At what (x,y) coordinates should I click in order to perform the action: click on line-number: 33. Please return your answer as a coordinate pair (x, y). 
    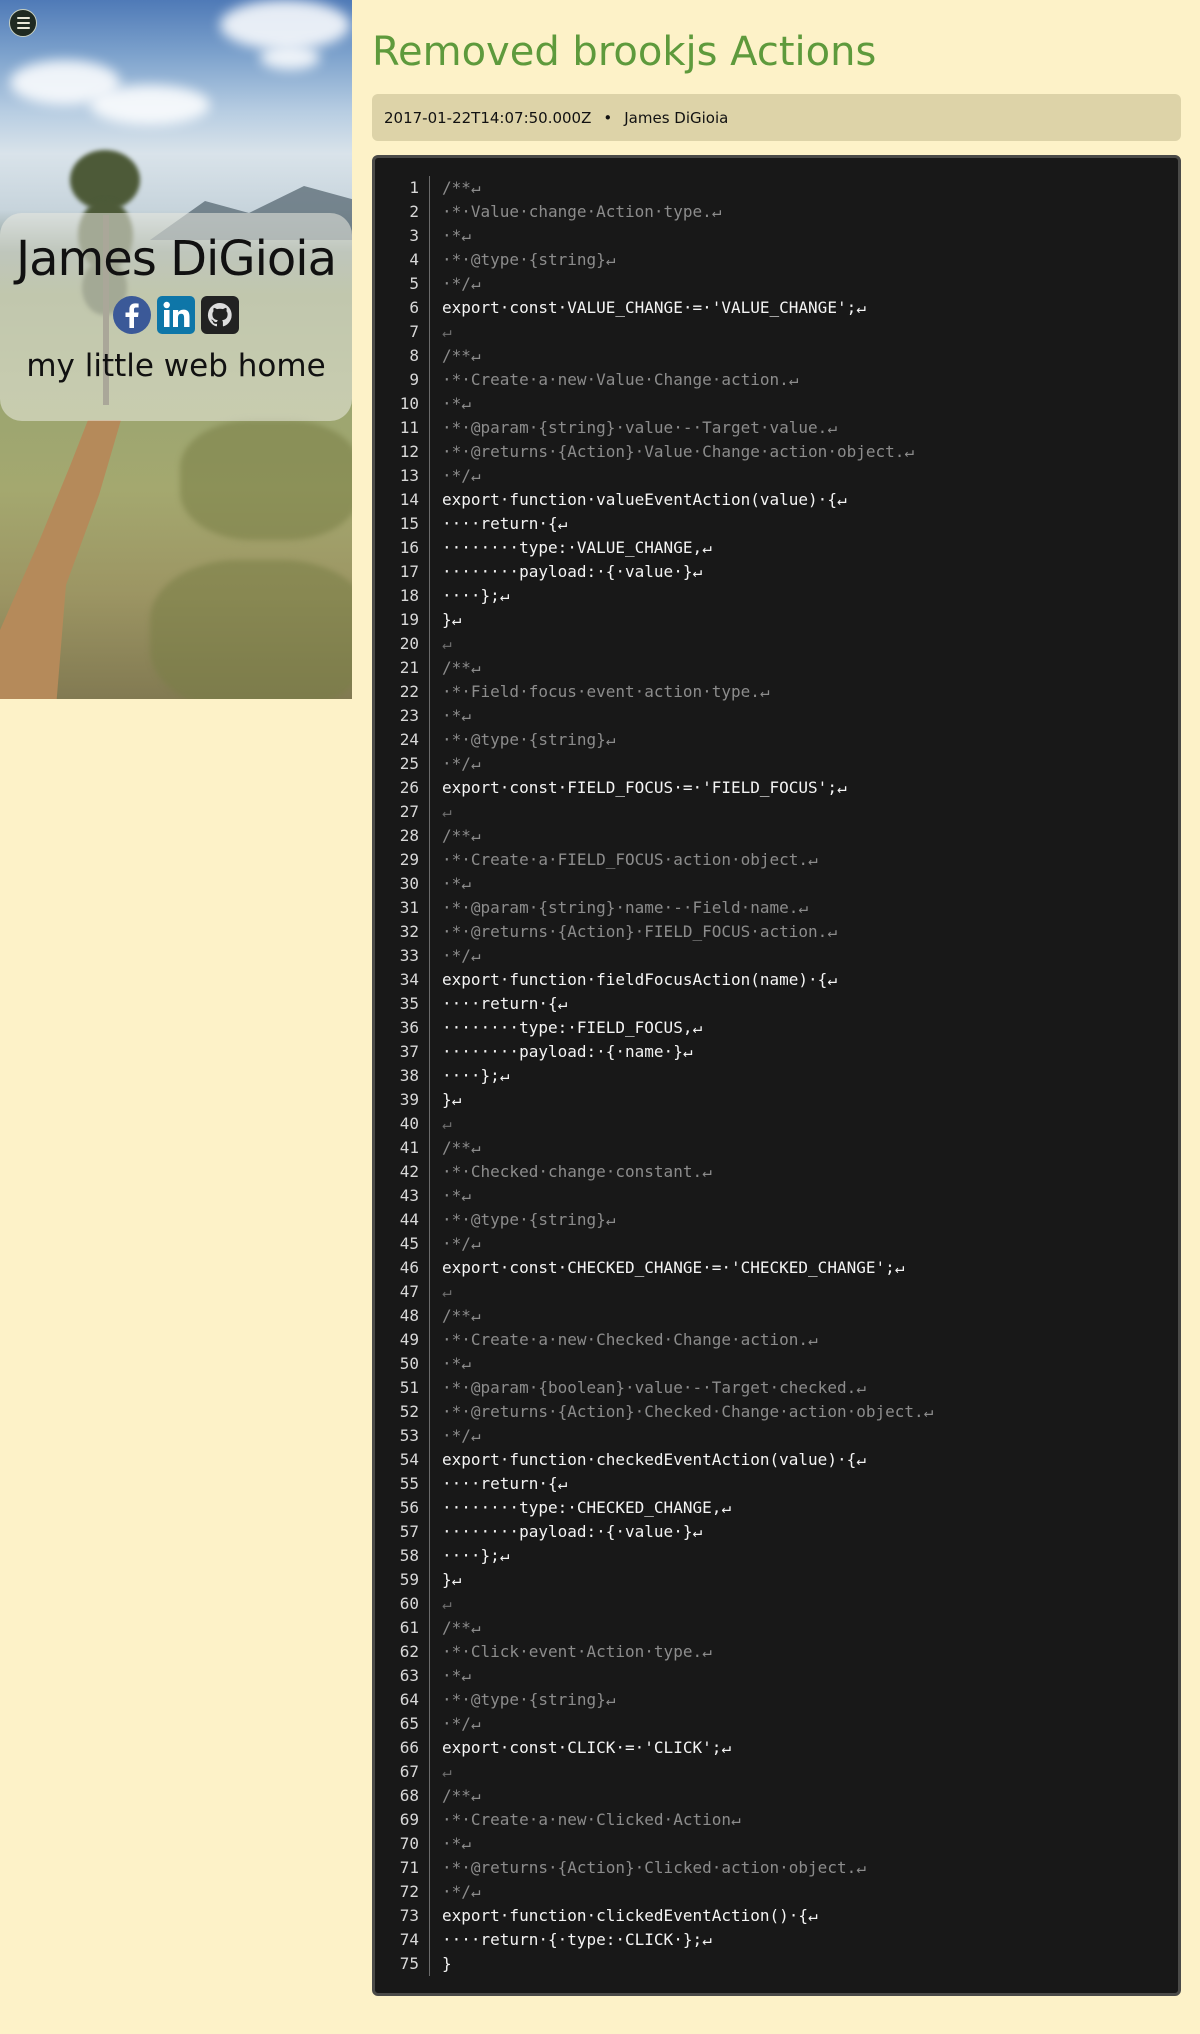
    Looking at the image, I should click on (402, 956).